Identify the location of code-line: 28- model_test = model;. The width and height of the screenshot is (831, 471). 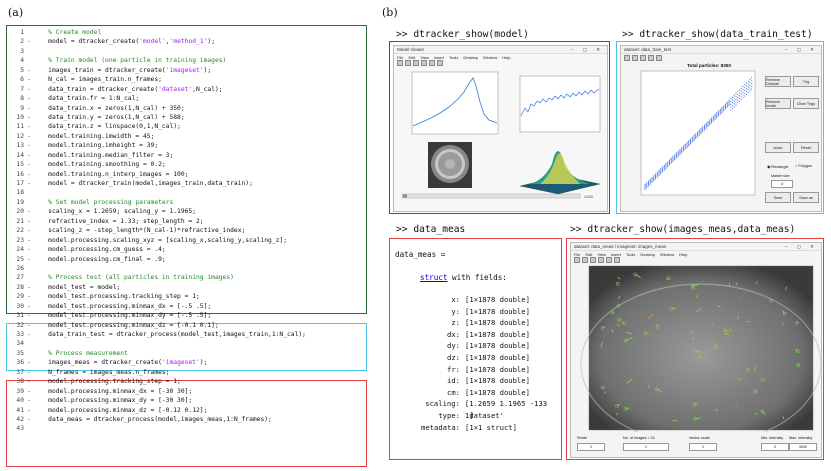
(187, 287).